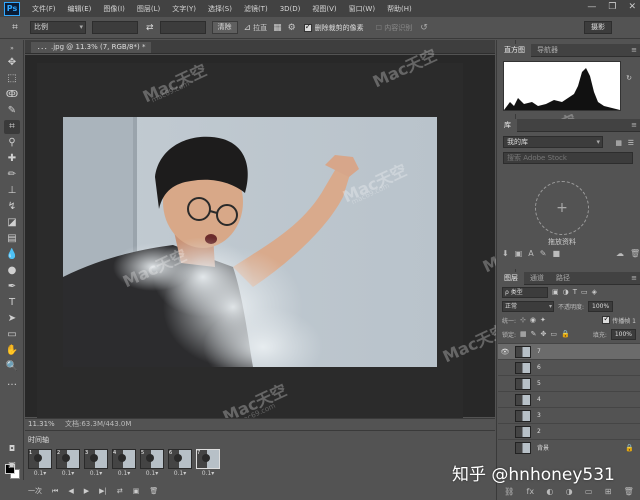  I want to click on library-select: 我的库, so click(553, 142).